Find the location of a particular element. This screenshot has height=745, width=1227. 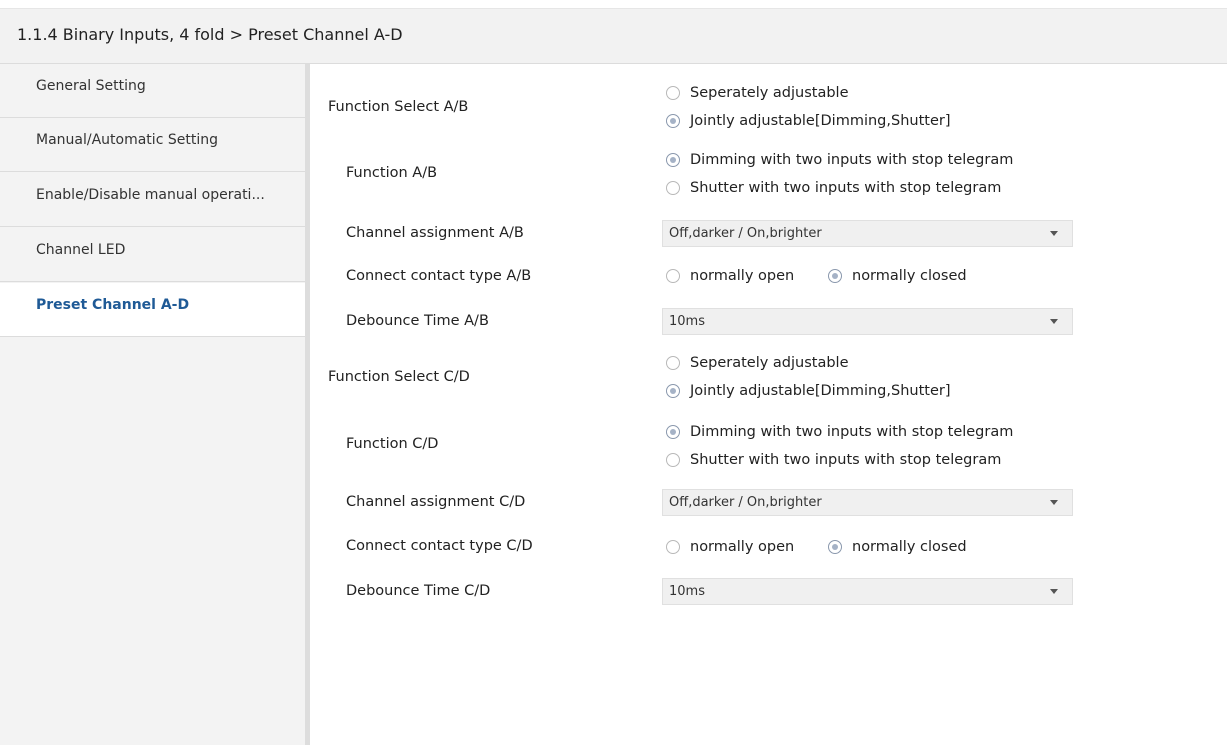

channel-assignment-cd-label: Channel assignment C/D is located at coordinates (436, 502).